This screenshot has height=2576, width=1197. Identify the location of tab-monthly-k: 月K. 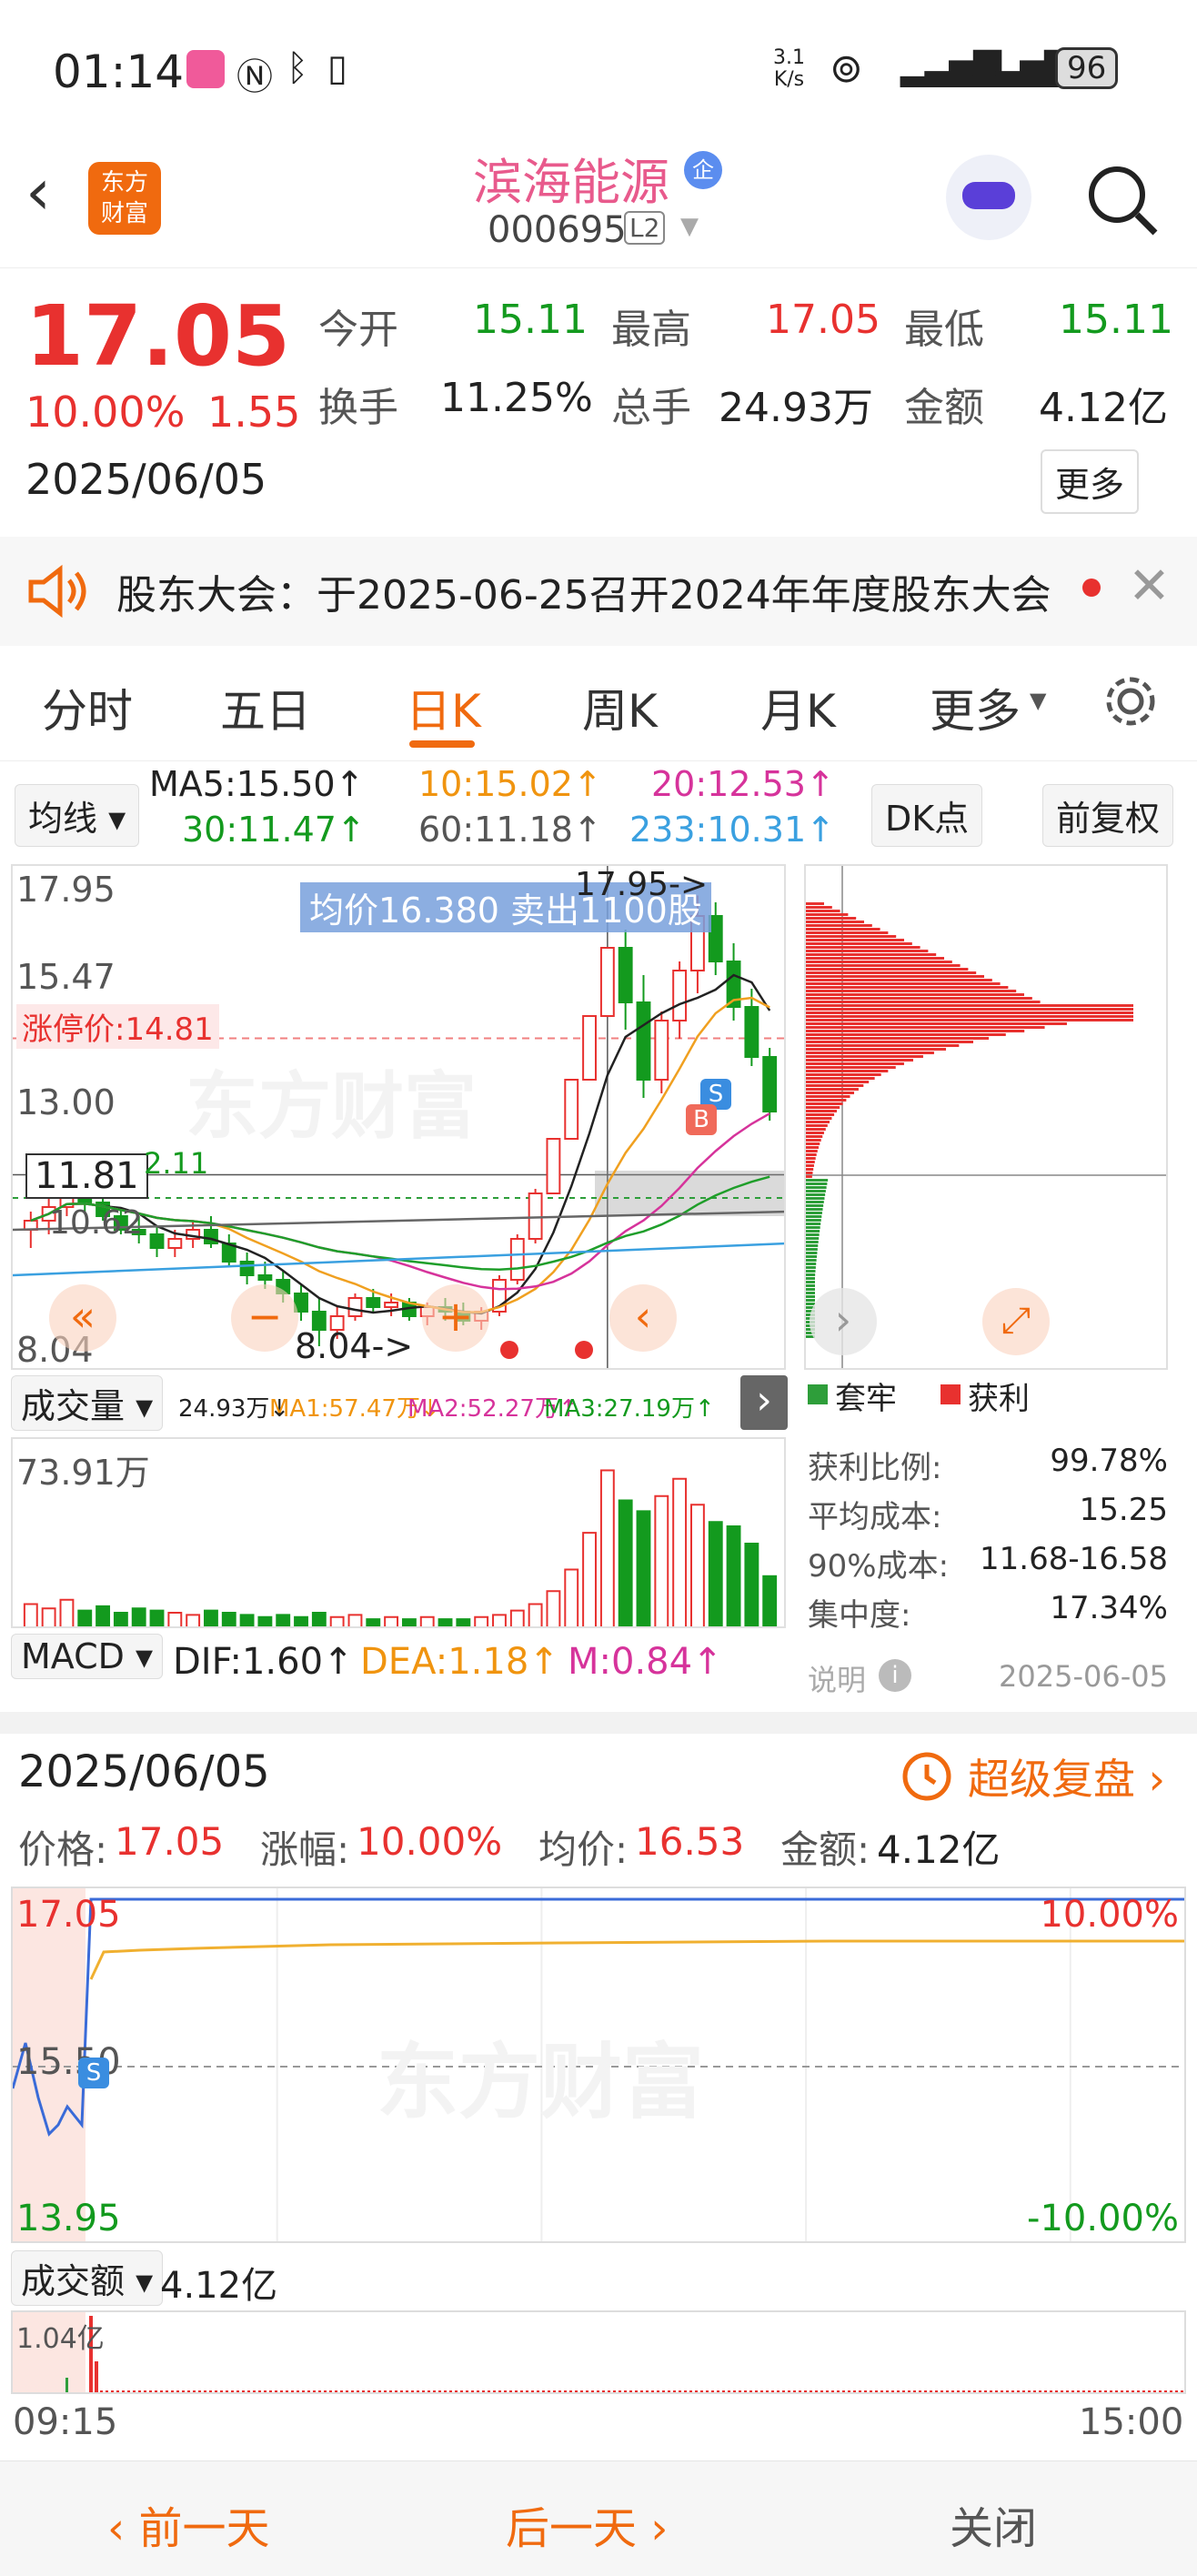
(798, 707).